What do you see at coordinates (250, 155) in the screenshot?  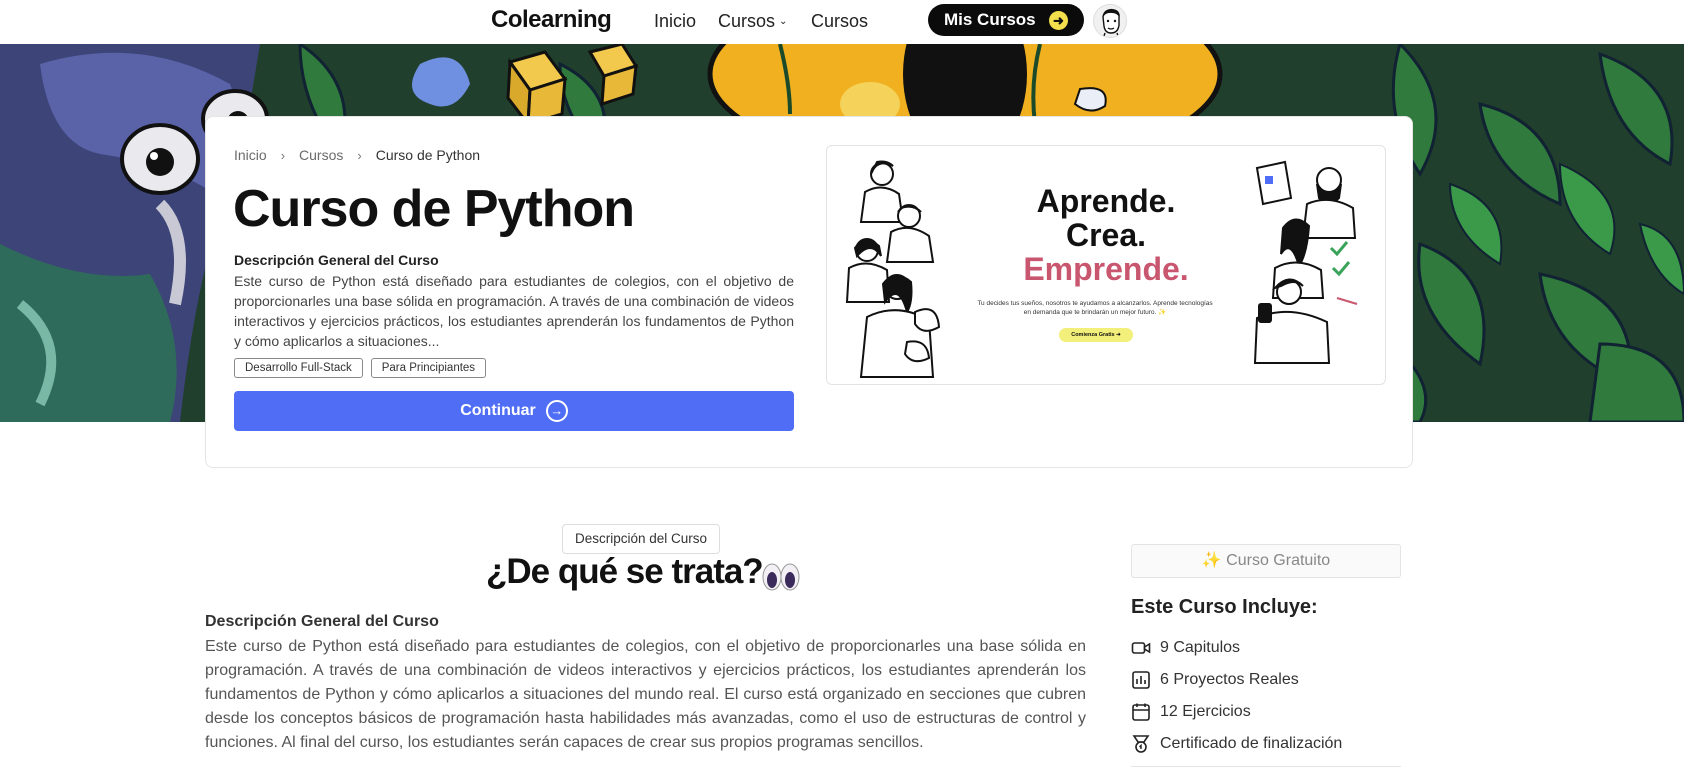 I see `breadcrumb-inicio: Inicio` at bounding box center [250, 155].